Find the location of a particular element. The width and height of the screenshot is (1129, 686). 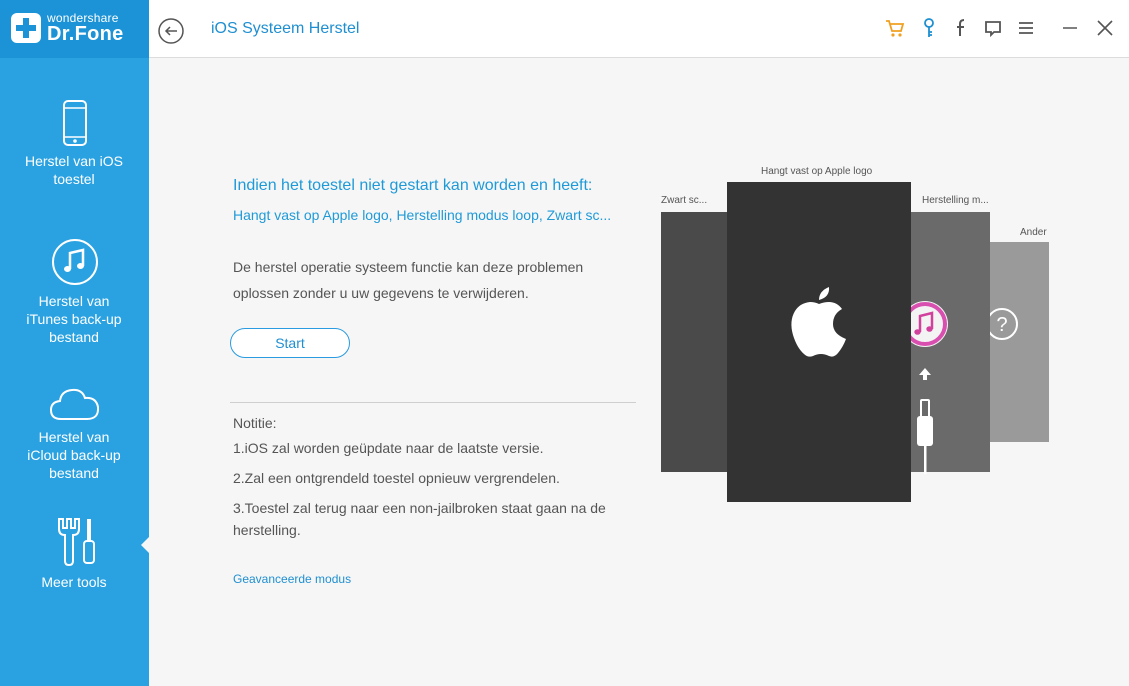

back-arrow-icon is located at coordinates (171, 31).